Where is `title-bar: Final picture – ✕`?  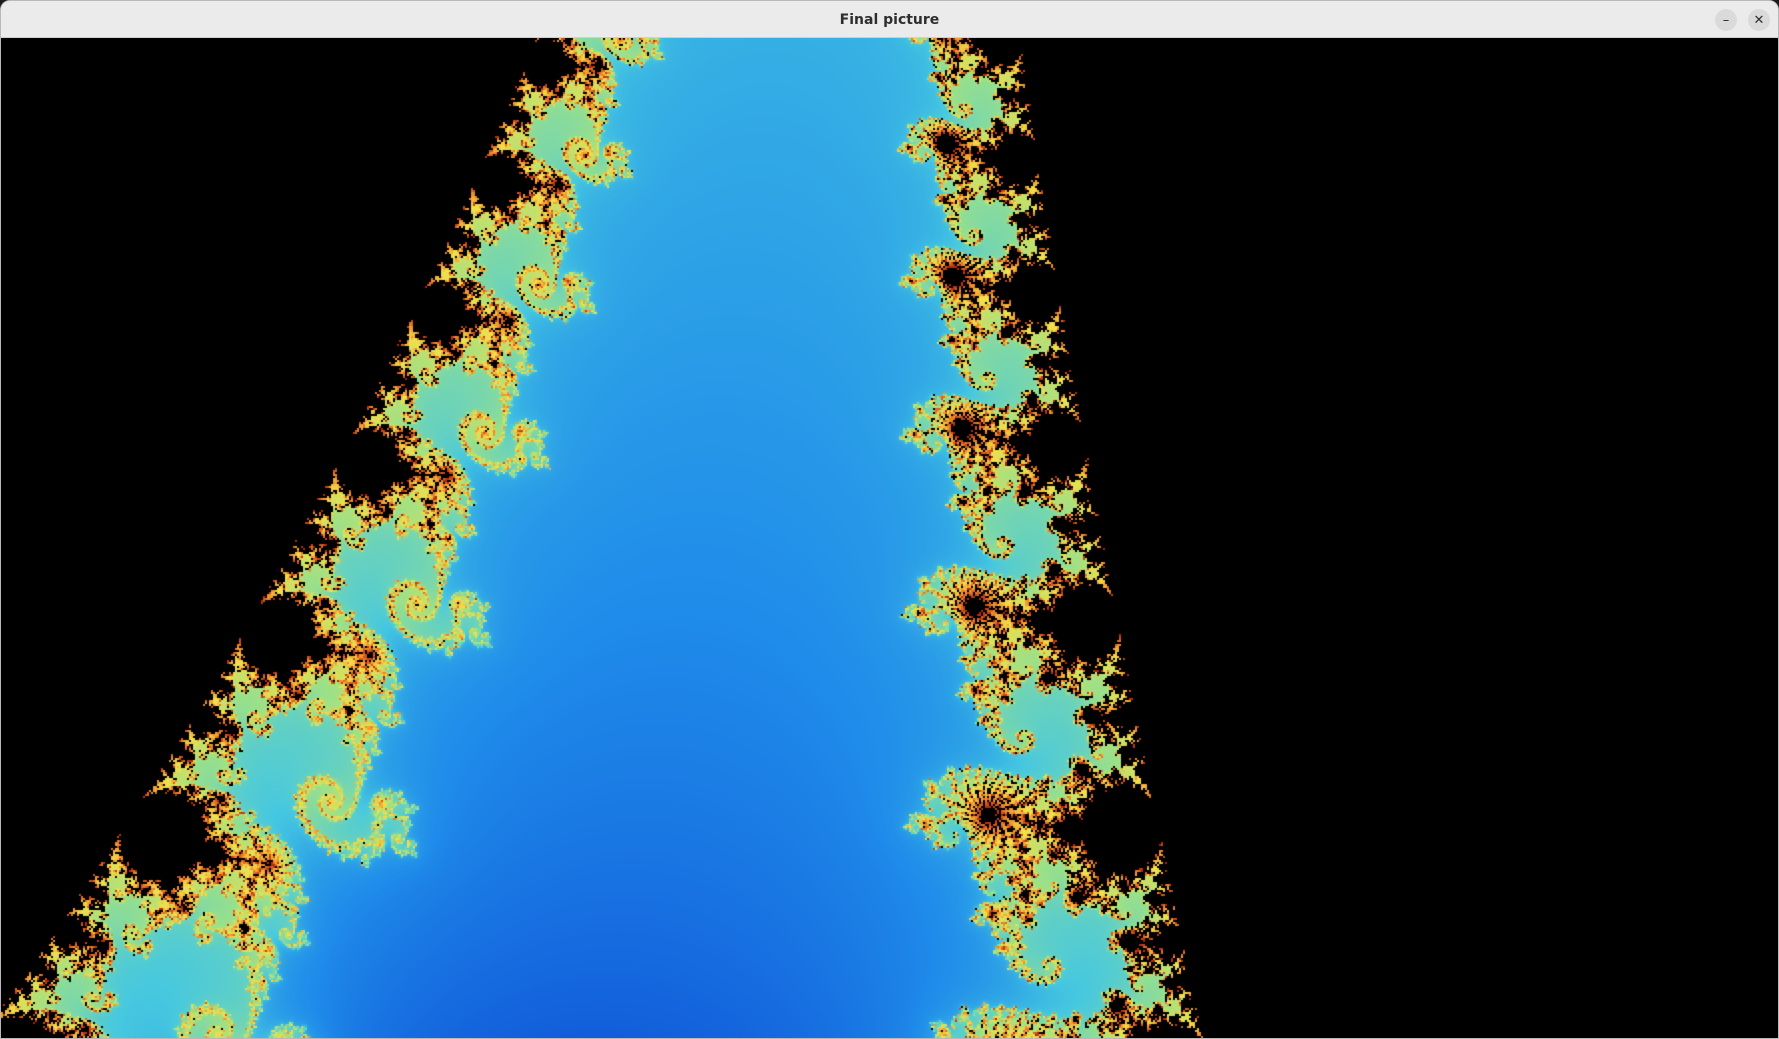 title-bar: Final picture – ✕ is located at coordinates (889, 19).